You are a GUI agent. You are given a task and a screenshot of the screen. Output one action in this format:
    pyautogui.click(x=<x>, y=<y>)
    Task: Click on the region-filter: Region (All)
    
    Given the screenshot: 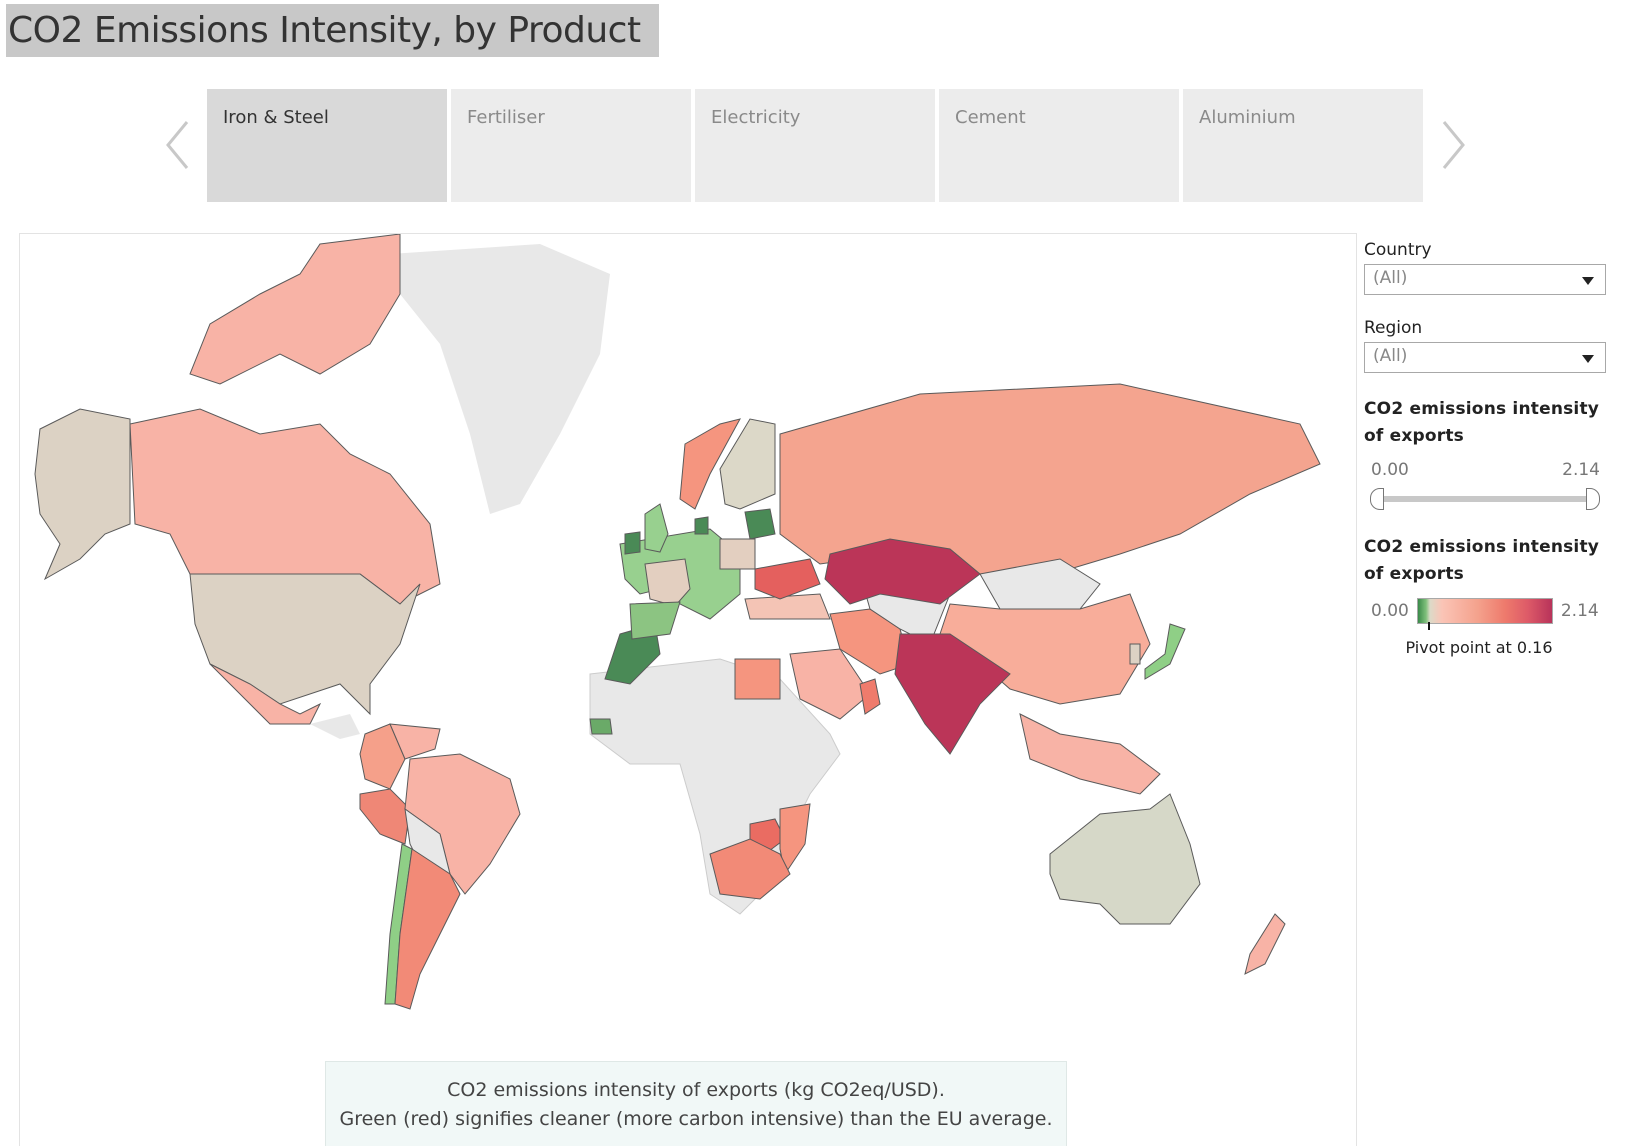 What is the action you would take?
    pyautogui.click(x=1488, y=345)
    